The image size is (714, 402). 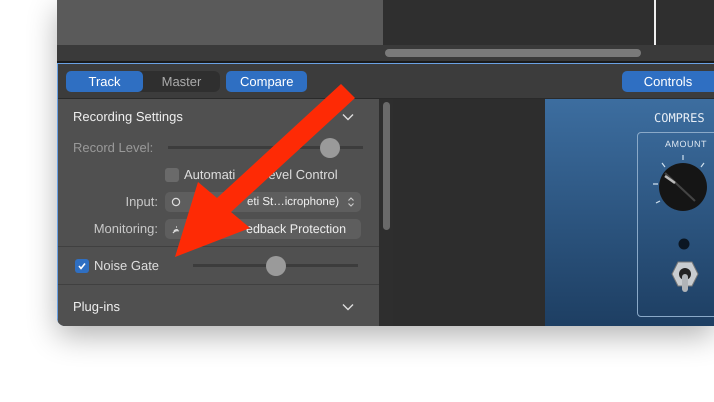 I want to click on section-title: Recording Settings, so click(x=128, y=116).